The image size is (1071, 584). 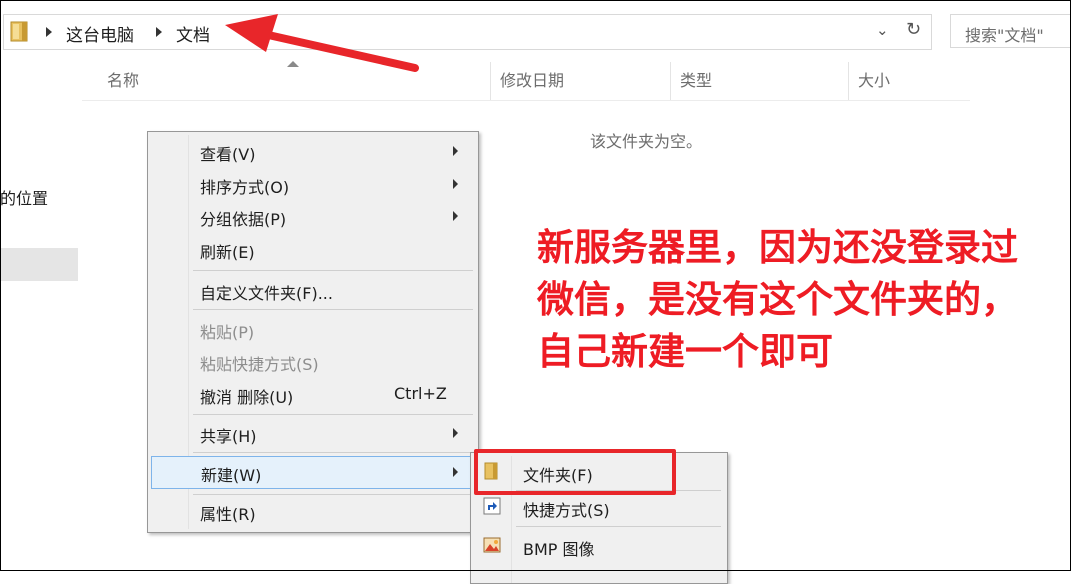 I want to click on menu-item-sort-by: 排序方式(O), so click(x=312, y=184).